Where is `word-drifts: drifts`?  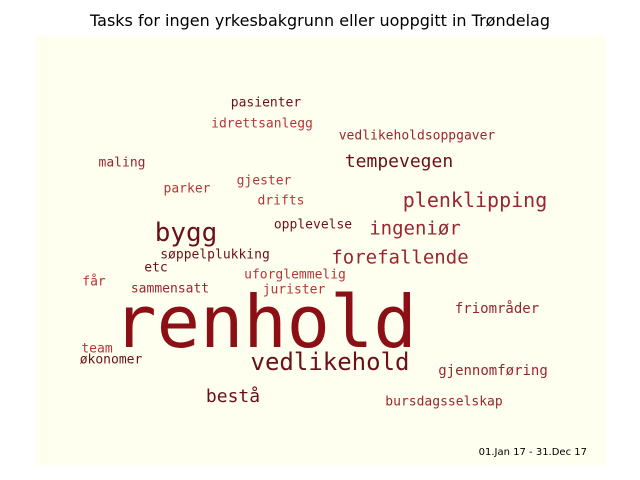 word-drifts: drifts is located at coordinates (281, 201).